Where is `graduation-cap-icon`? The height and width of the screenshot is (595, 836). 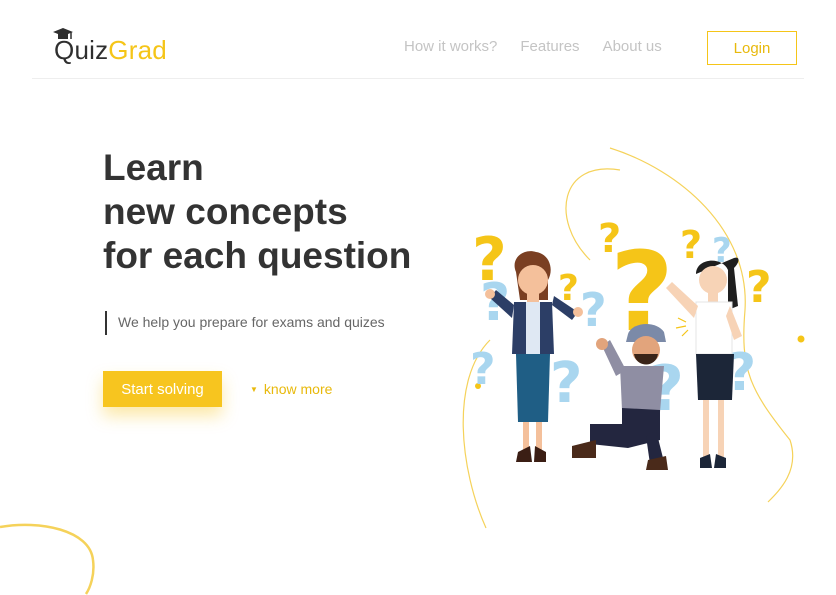
graduation-cap-icon is located at coordinates (63, 33).